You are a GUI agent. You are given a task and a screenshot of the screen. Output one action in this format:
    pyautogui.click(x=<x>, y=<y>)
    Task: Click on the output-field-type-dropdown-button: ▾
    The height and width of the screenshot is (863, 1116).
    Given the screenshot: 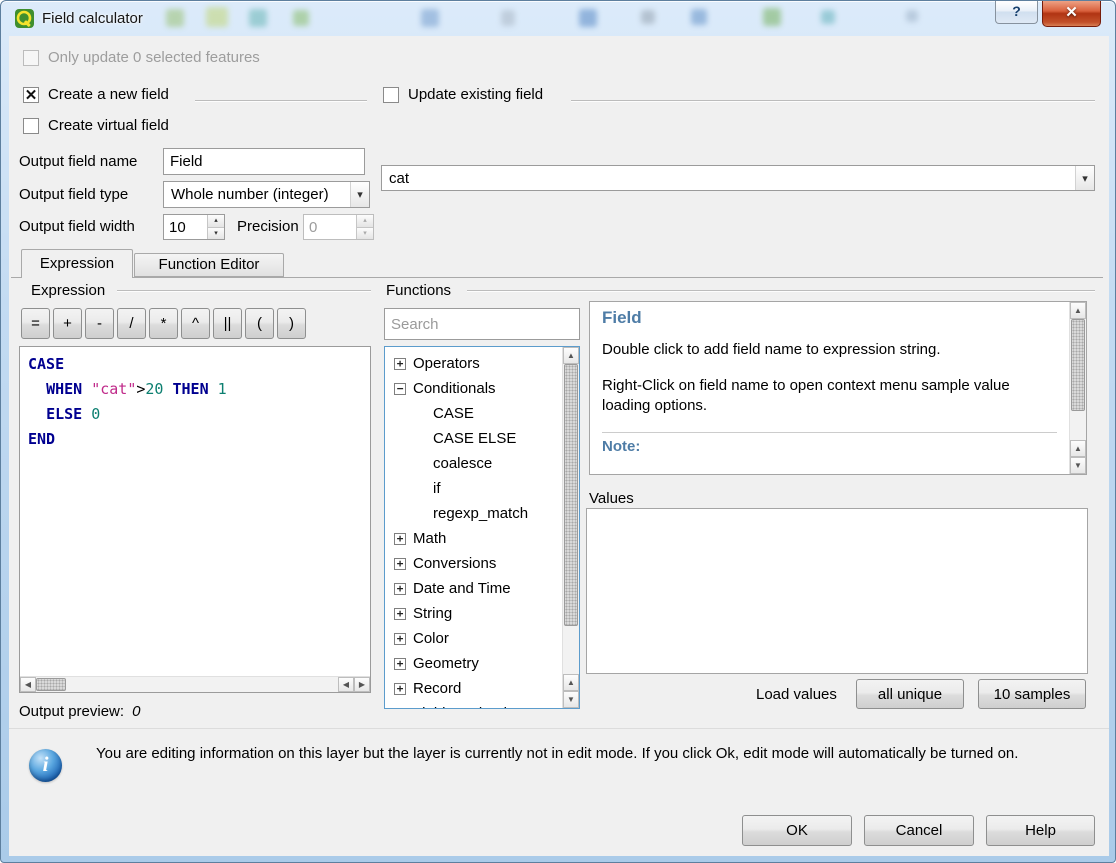 What is the action you would take?
    pyautogui.click(x=359, y=194)
    